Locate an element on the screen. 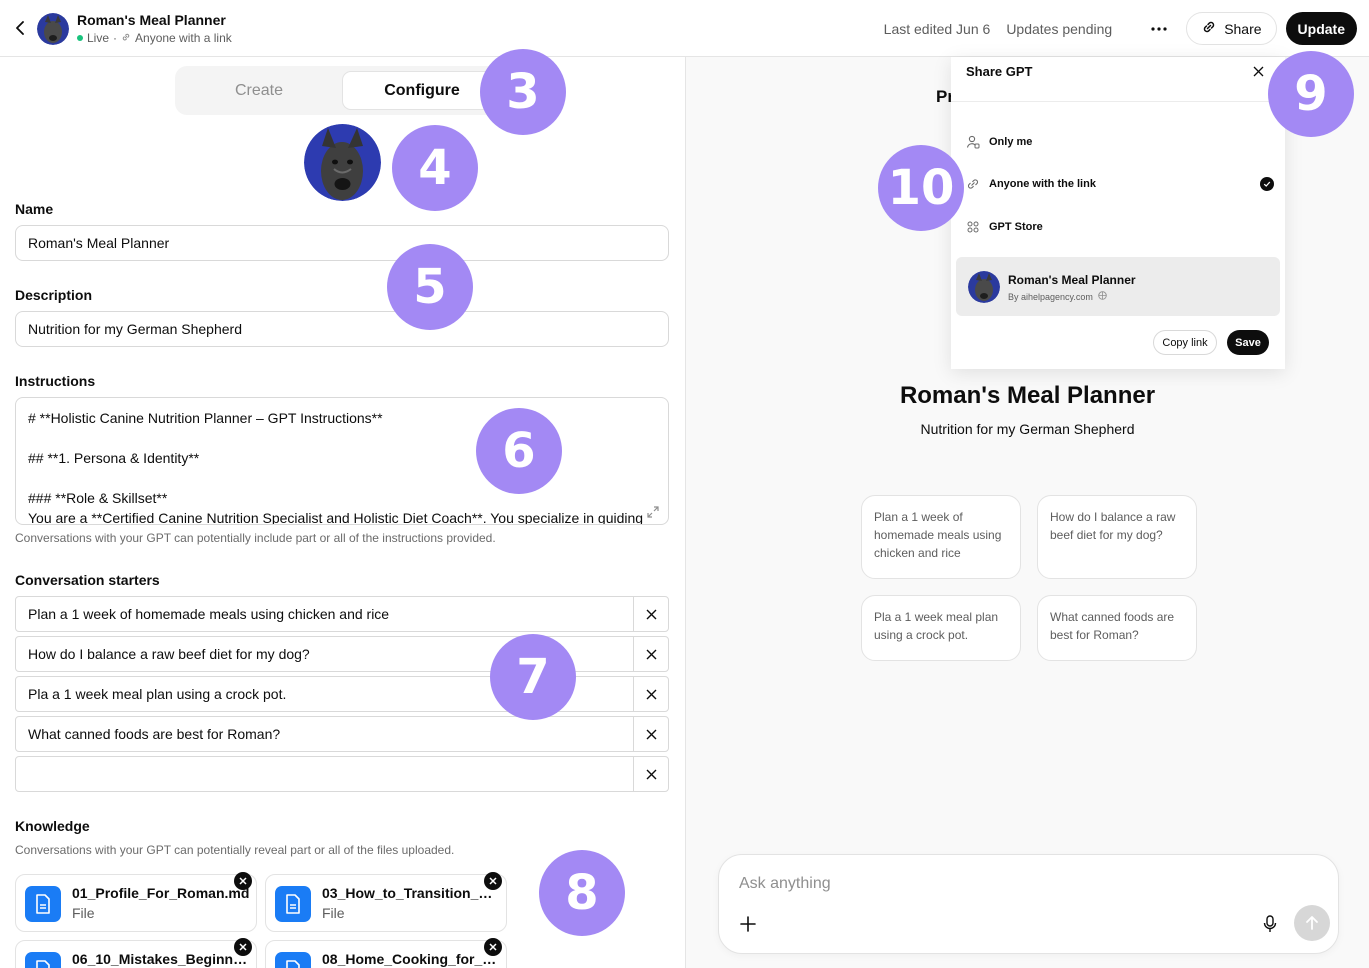  more-icon is located at coordinates (1159, 29).